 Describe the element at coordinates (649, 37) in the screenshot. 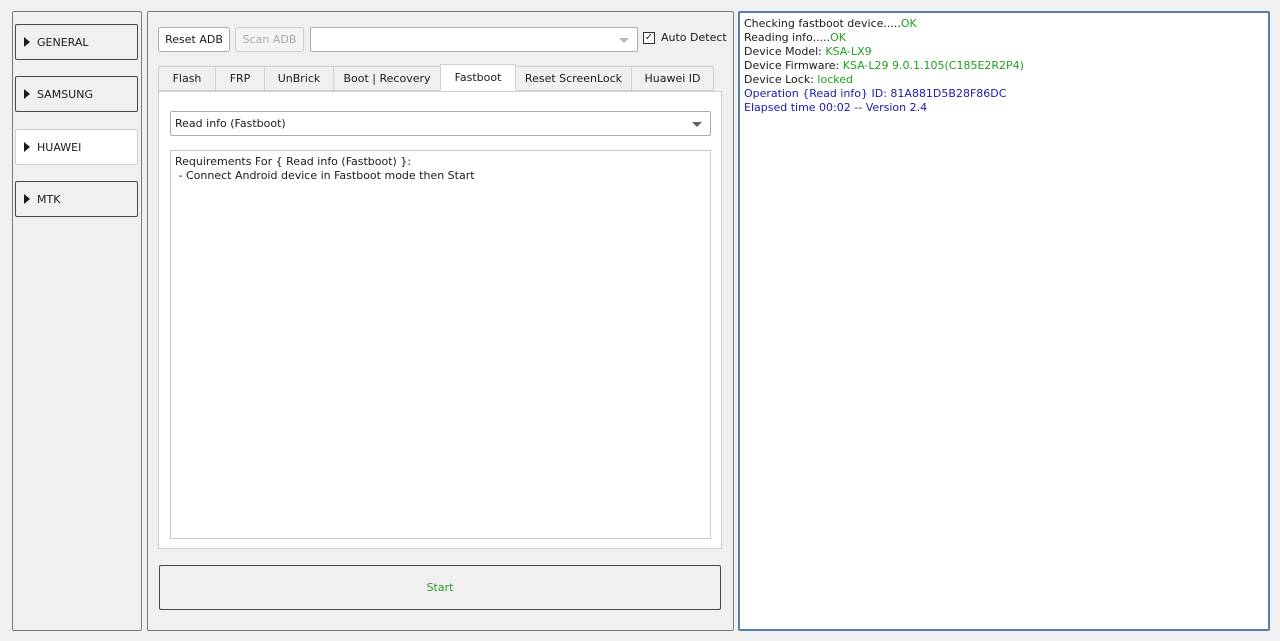

I see `checkmark-icon: ✓` at that location.